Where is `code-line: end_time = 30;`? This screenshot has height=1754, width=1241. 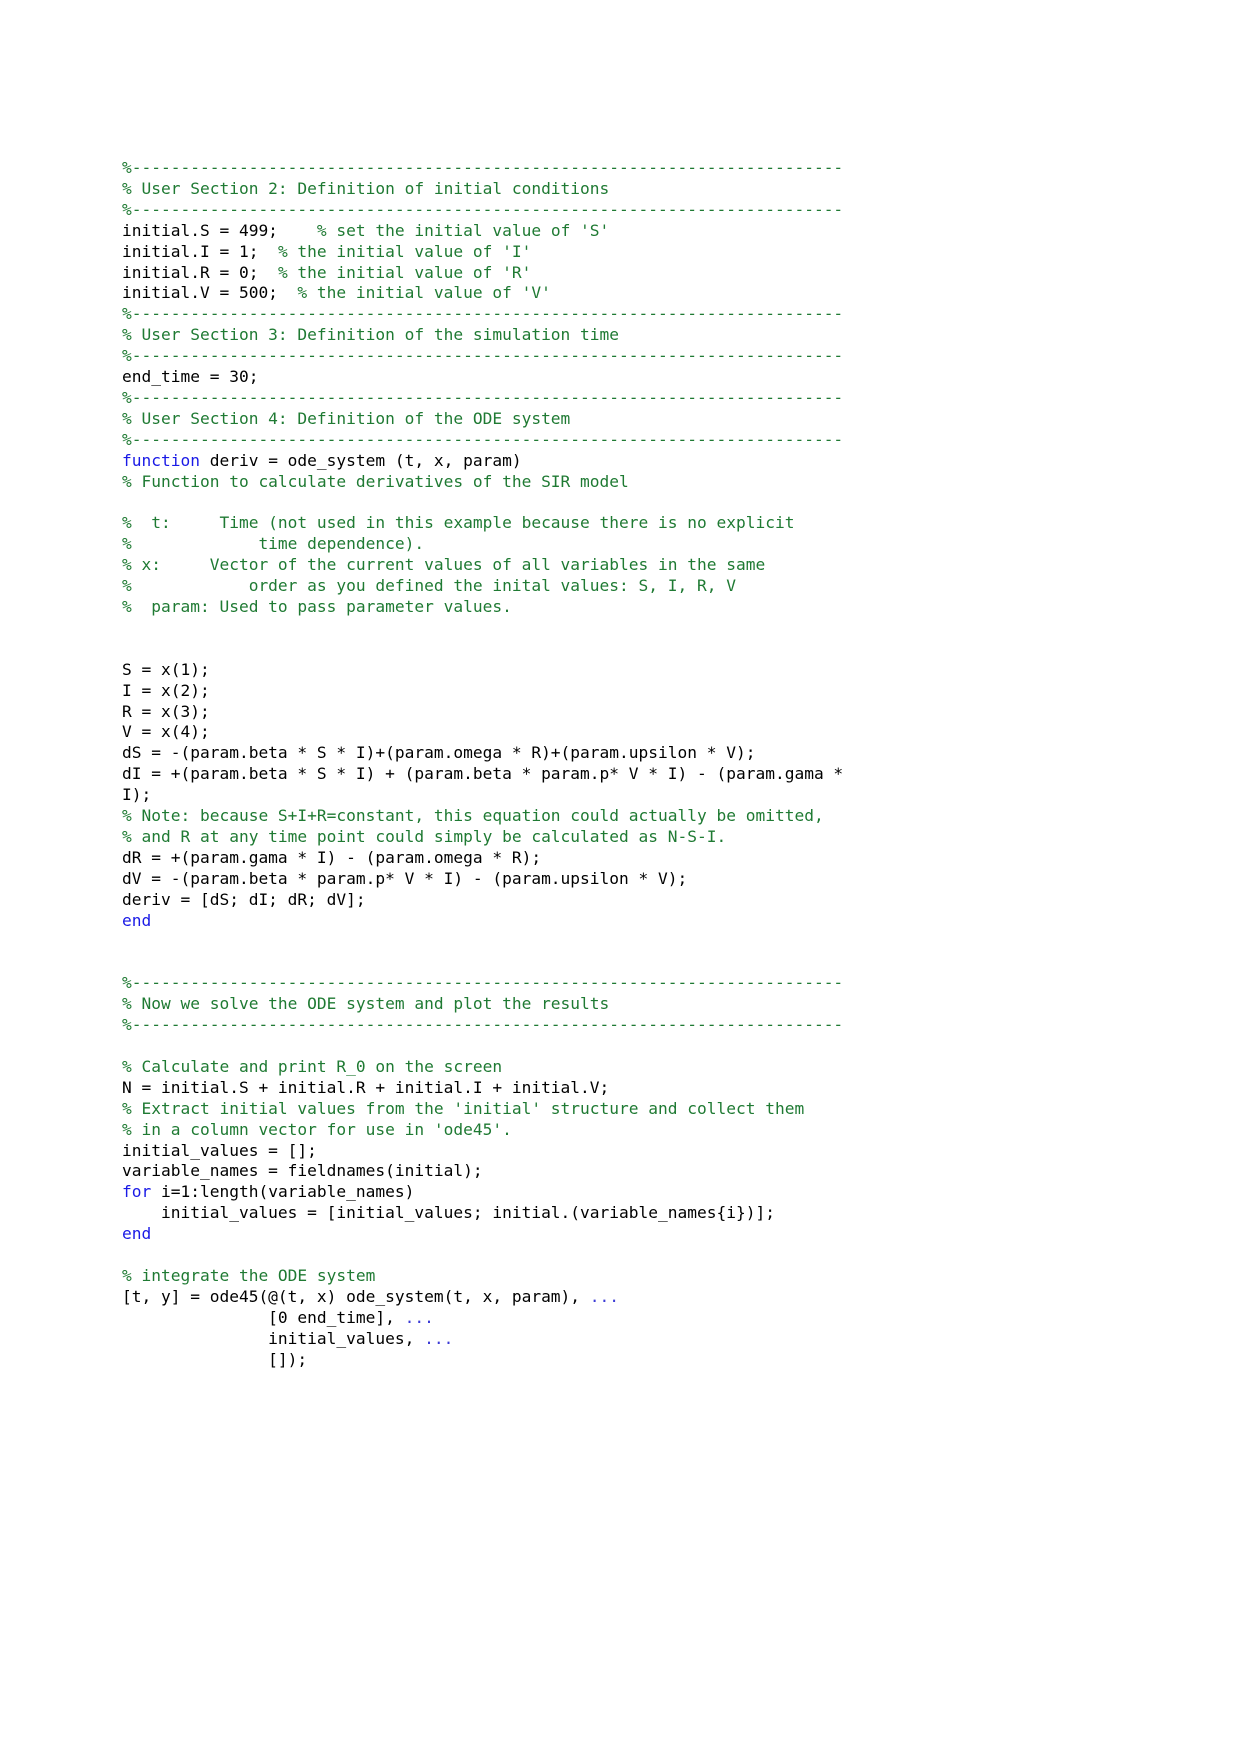 code-line: end_time = 30; is located at coordinates (622, 377).